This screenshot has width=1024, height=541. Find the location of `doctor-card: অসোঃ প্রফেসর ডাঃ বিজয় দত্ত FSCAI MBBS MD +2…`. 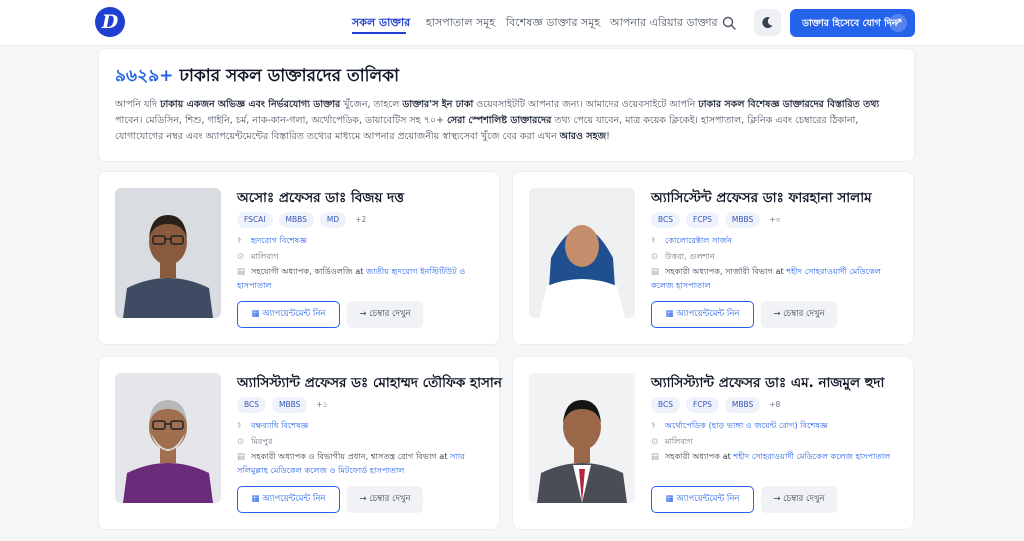

doctor-card: অসোঃ প্রফেসর ডাঃ বিজয় দত্ত FSCAI MBBS MD +2… is located at coordinates (299, 258).